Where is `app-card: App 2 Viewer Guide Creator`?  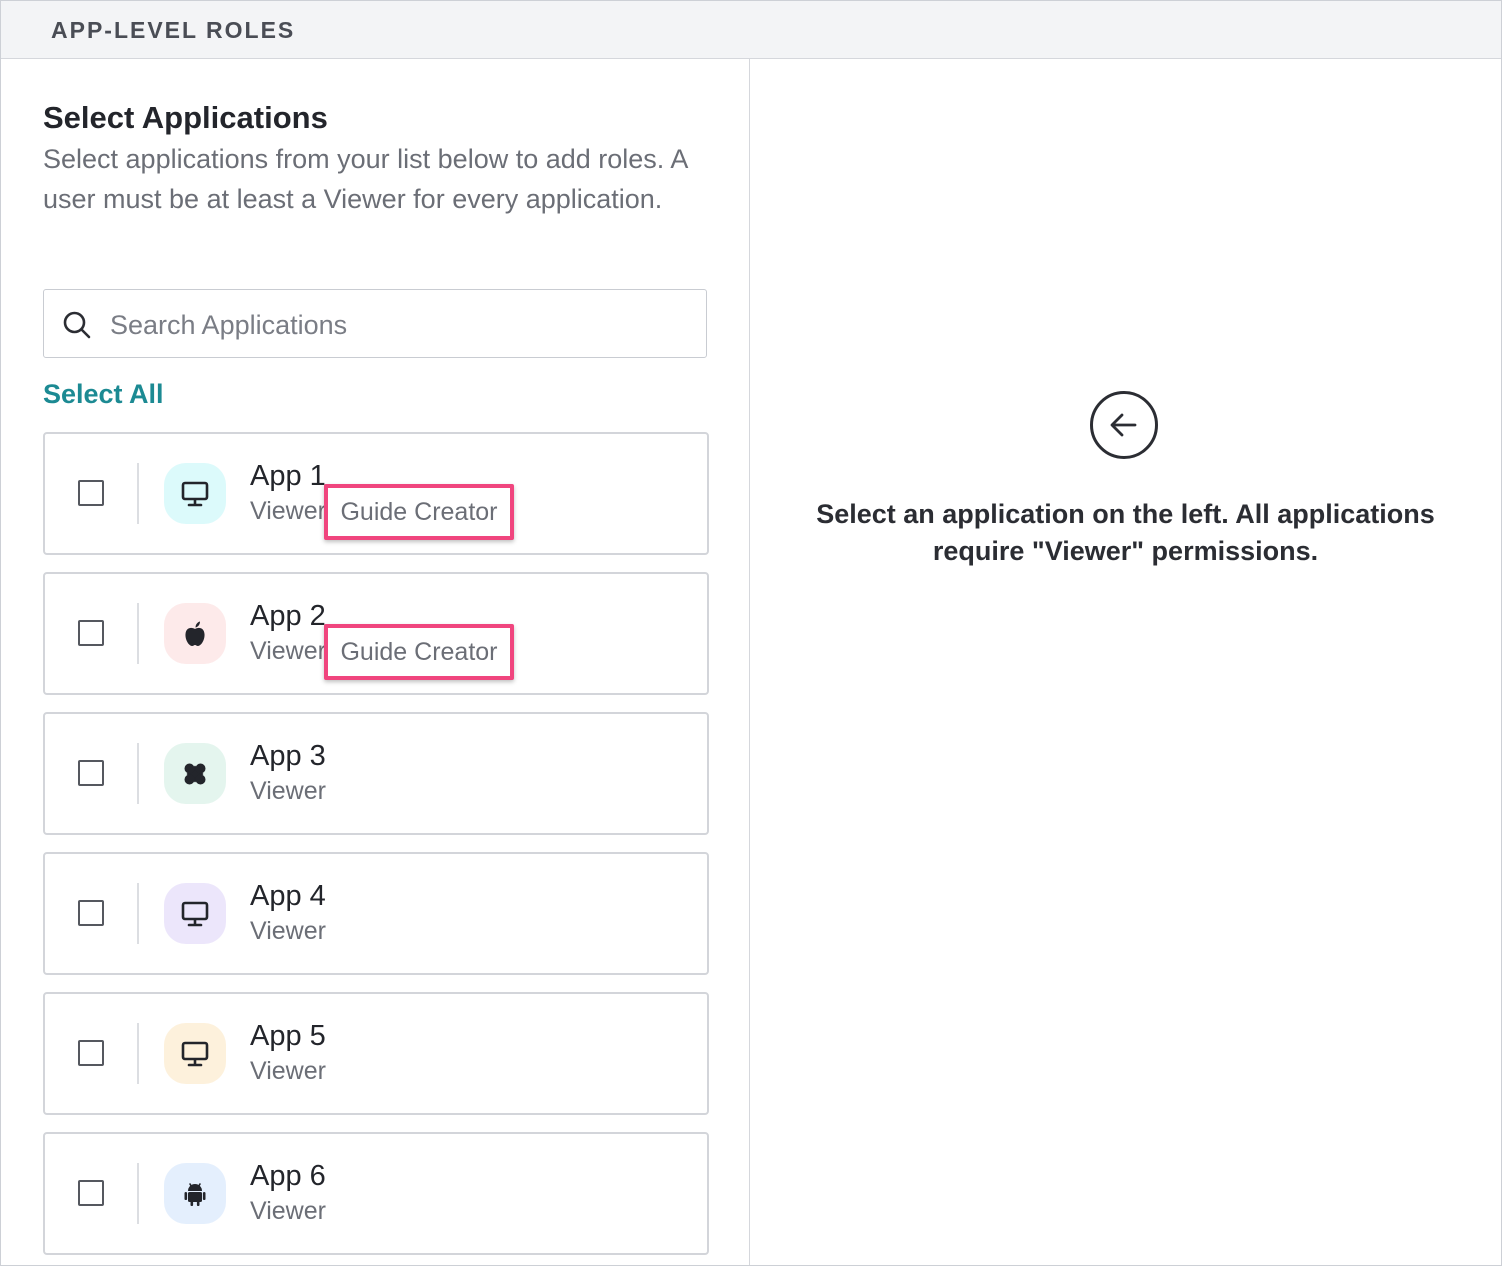
app-card: App 2 Viewer Guide Creator is located at coordinates (376, 633).